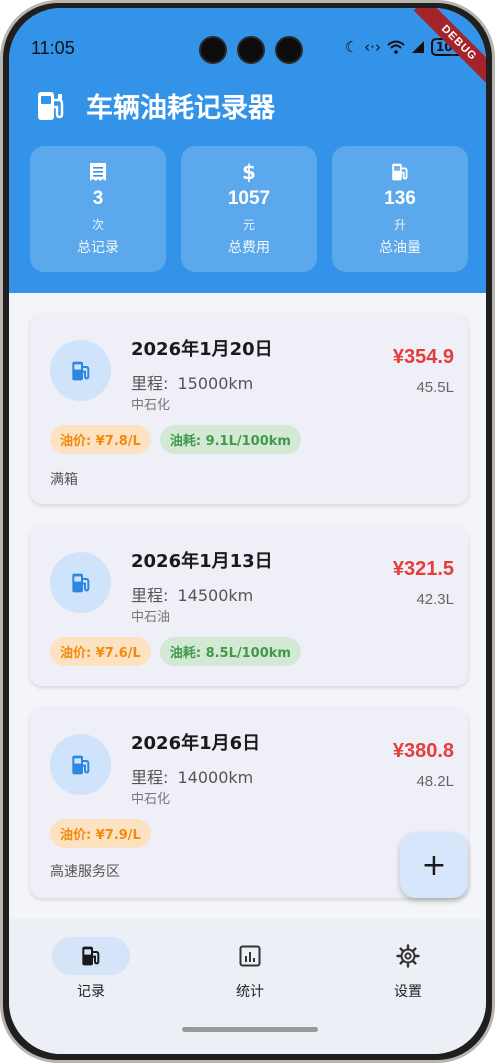 Image resolution: width=495 pixels, height=1063 pixels. I want to click on moon-icon: ☾, so click(351, 47).